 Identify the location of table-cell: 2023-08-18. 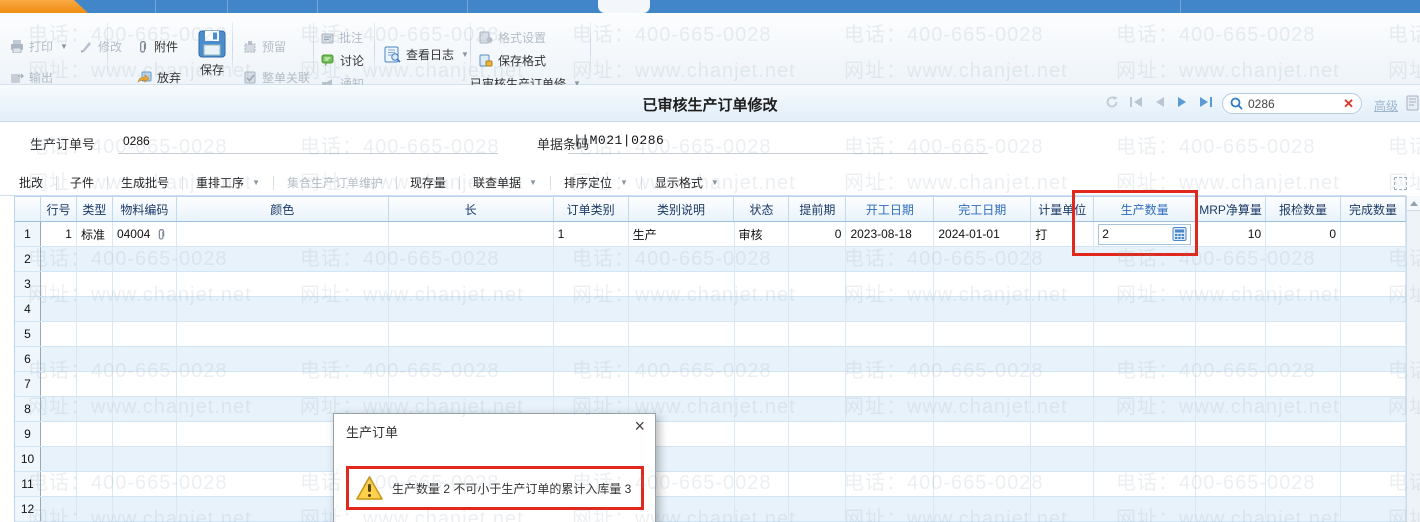
(890, 234).